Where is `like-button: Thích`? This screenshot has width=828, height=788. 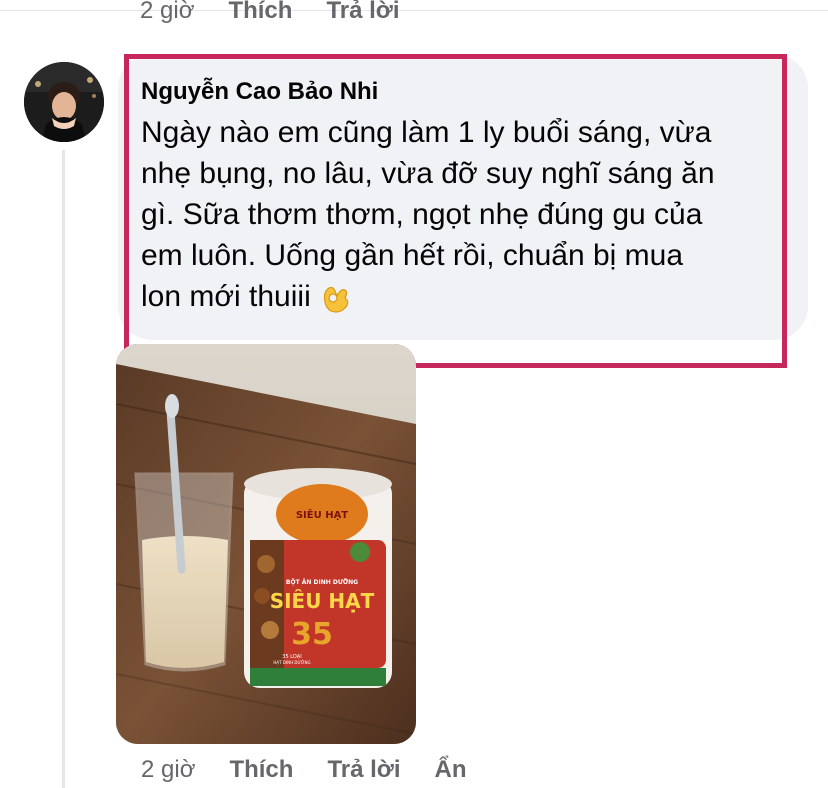 like-button: Thích is located at coordinates (261, 770).